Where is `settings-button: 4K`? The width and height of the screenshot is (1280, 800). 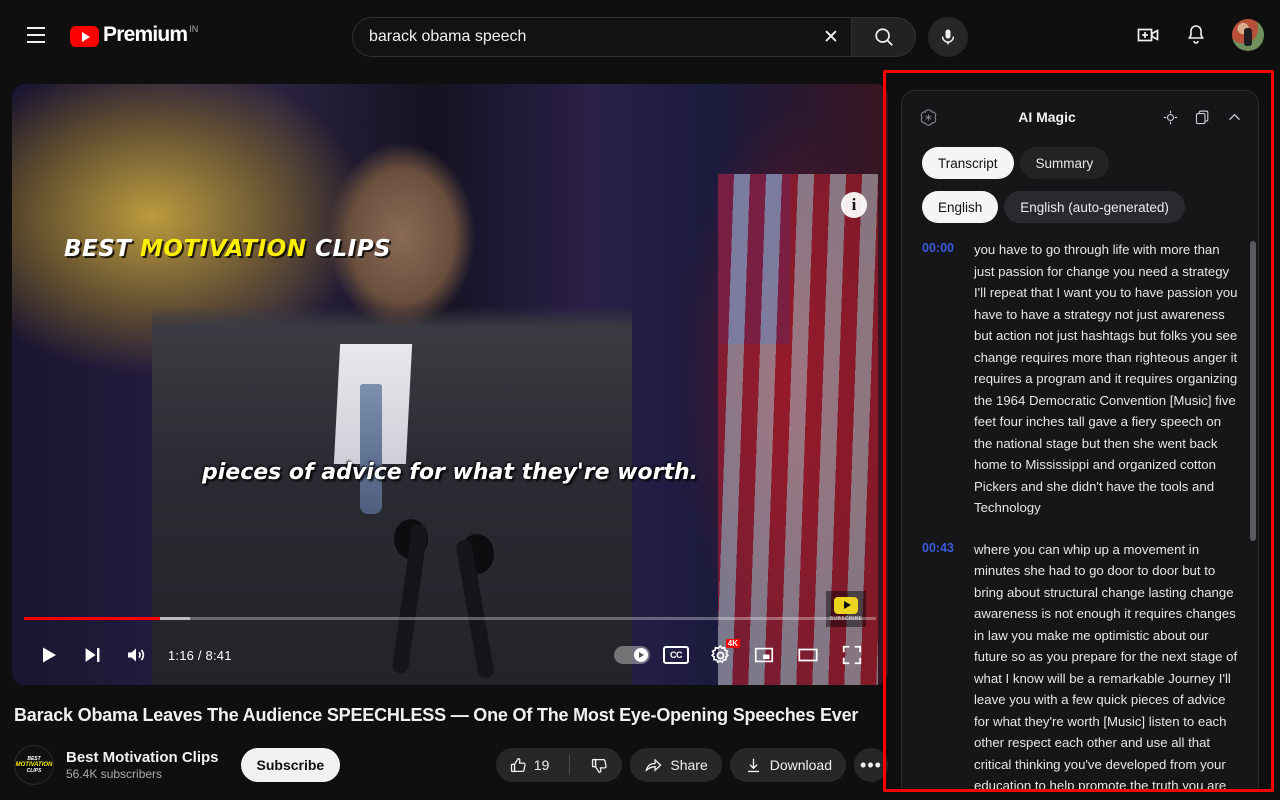 settings-button: 4K is located at coordinates (720, 655).